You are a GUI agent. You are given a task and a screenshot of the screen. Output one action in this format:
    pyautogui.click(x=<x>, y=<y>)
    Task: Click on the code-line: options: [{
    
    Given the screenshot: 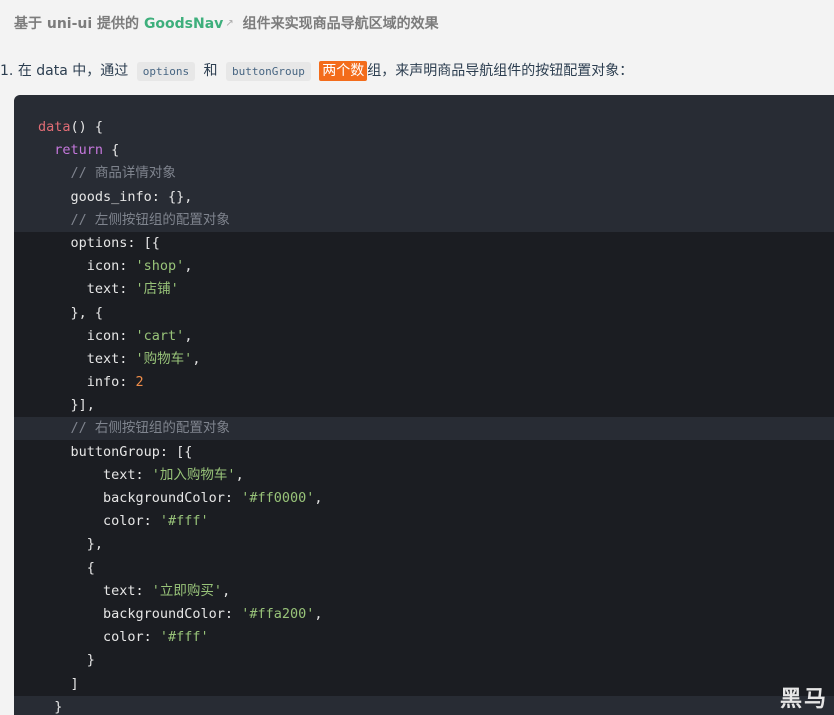 What is the action you would take?
    pyautogui.click(x=99, y=242)
    